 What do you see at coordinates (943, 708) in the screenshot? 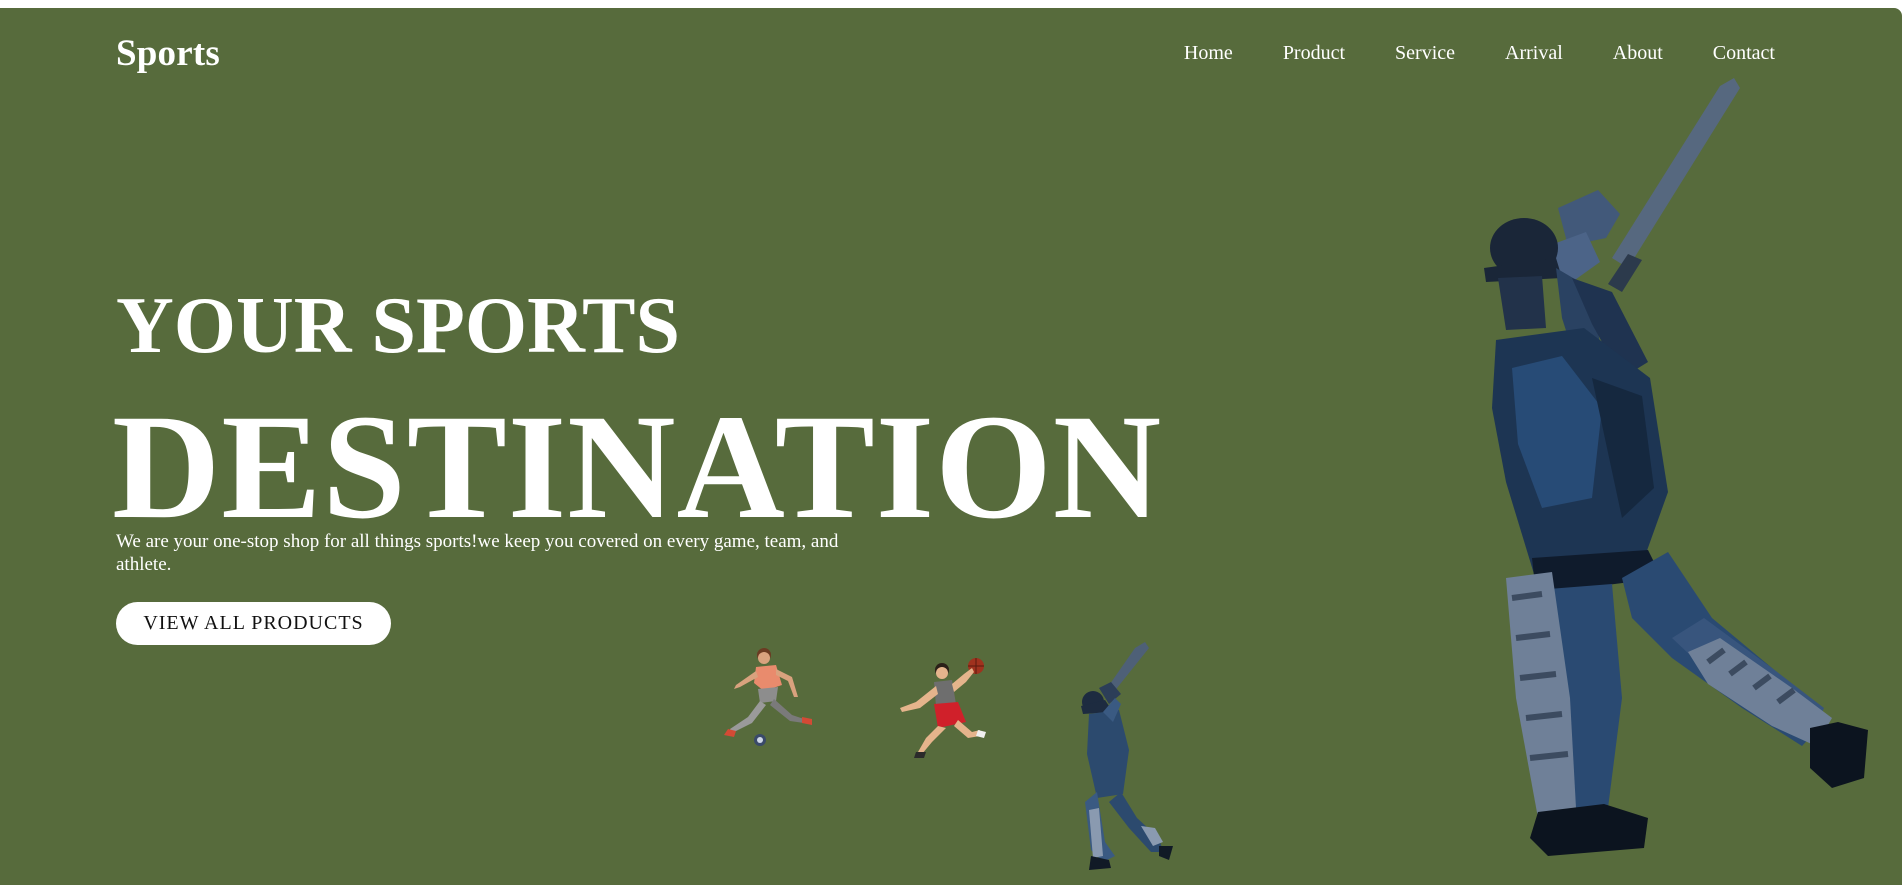
I see `basketball-player-image` at bounding box center [943, 708].